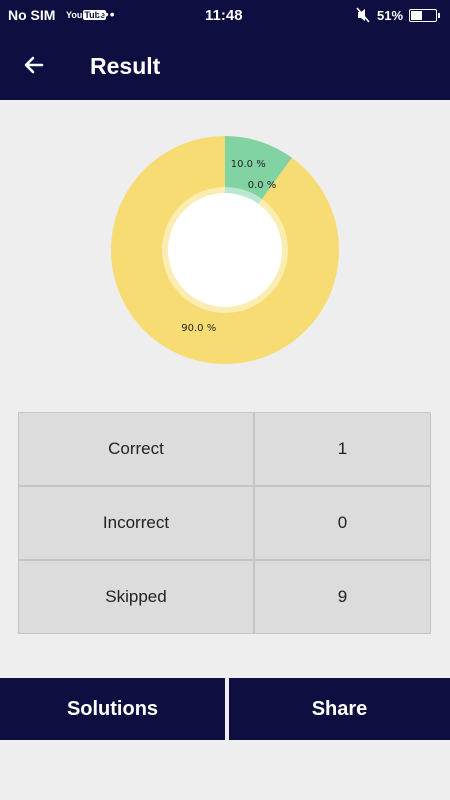 The height and width of the screenshot is (800, 450). Describe the element at coordinates (136, 597) in the screenshot. I see `table-cell-label: Skipped` at that location.